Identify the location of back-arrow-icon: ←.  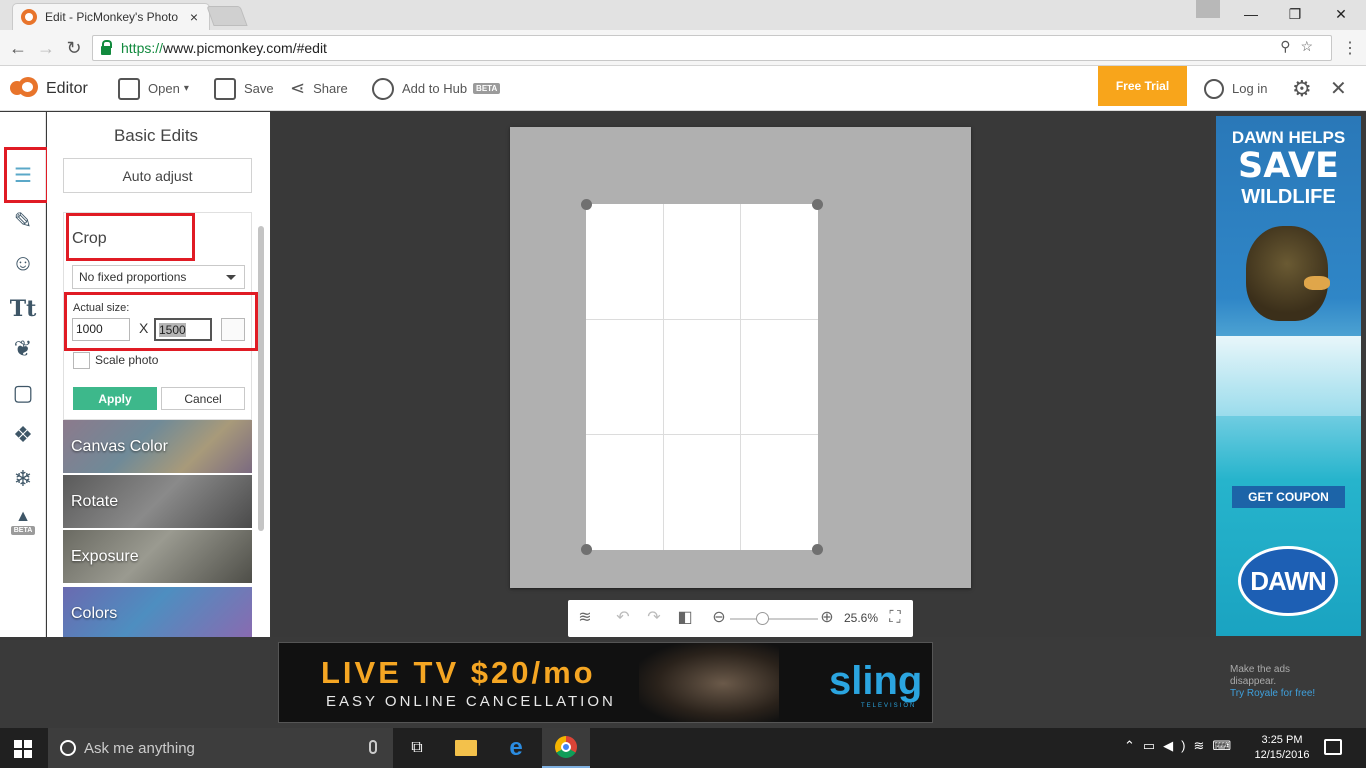
(18, 48).